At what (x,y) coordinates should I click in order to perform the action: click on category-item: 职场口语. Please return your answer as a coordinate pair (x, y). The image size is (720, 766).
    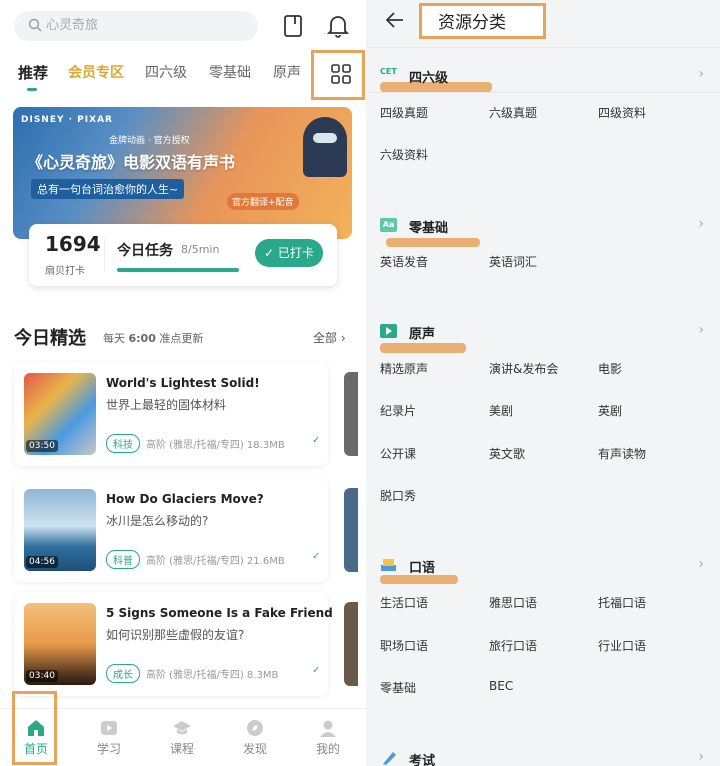
    Looking at the image, I should click on (404, 645).